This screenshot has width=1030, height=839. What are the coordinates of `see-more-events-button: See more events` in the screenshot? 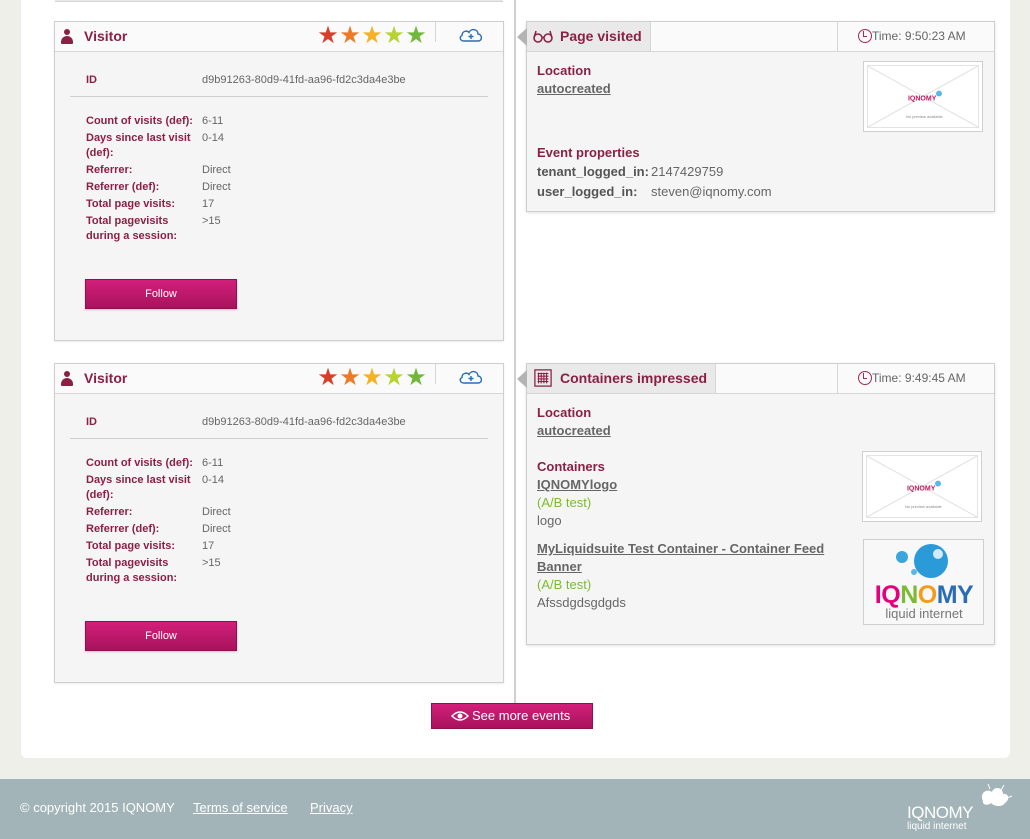 It's located at (512, 716).